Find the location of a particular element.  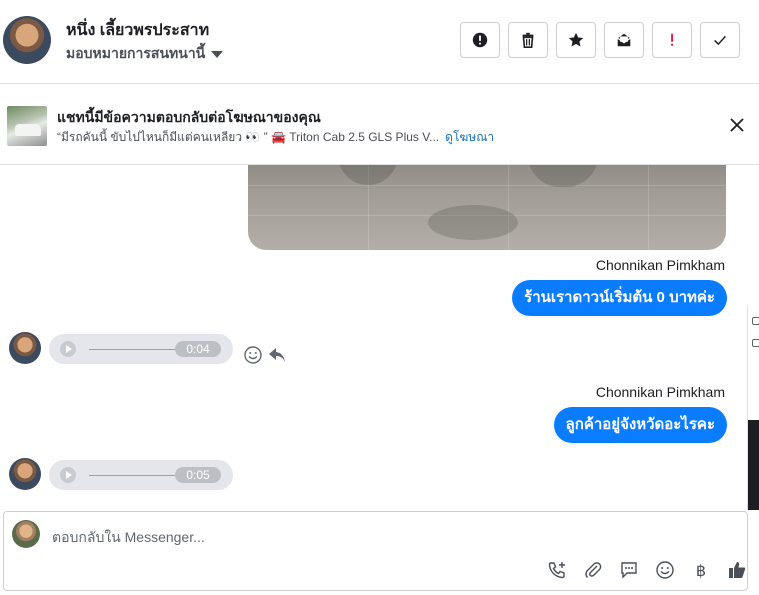

phone-plus-icon is located at coordinates (556, 570).